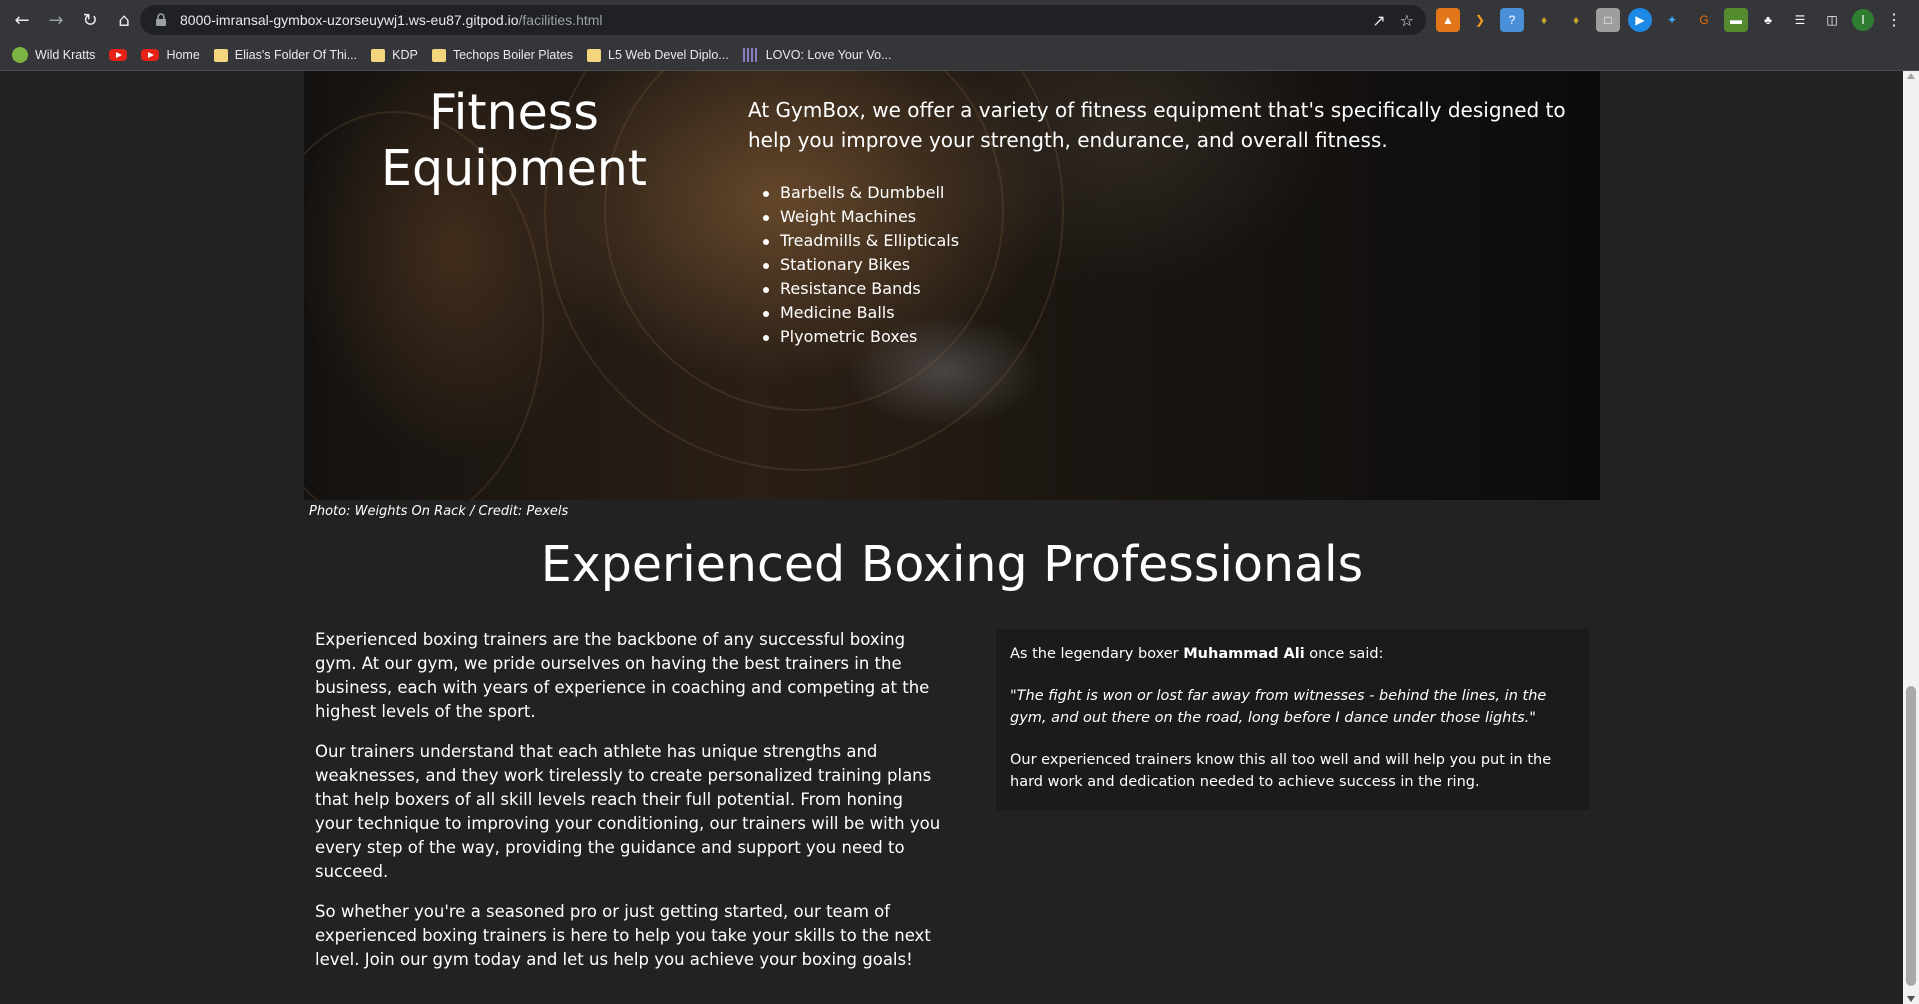 Image resolution: width=1919 pixels, height=1004 pixels. What do you see at coordinates (124, 20) in the screenshot?
I see `home-icon: ⌂` at bounding box center [124, 20].